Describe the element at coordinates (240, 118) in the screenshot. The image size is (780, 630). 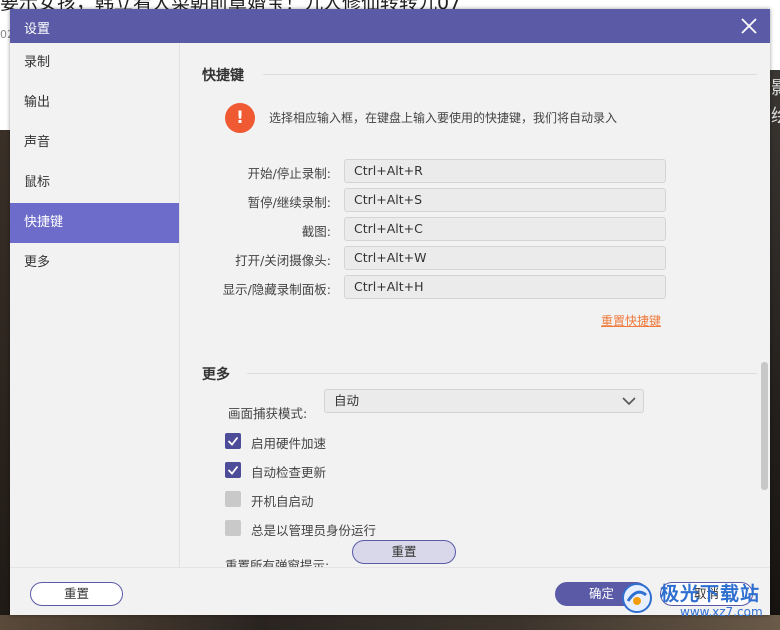
I see `exclamation-icon: !` at that location.